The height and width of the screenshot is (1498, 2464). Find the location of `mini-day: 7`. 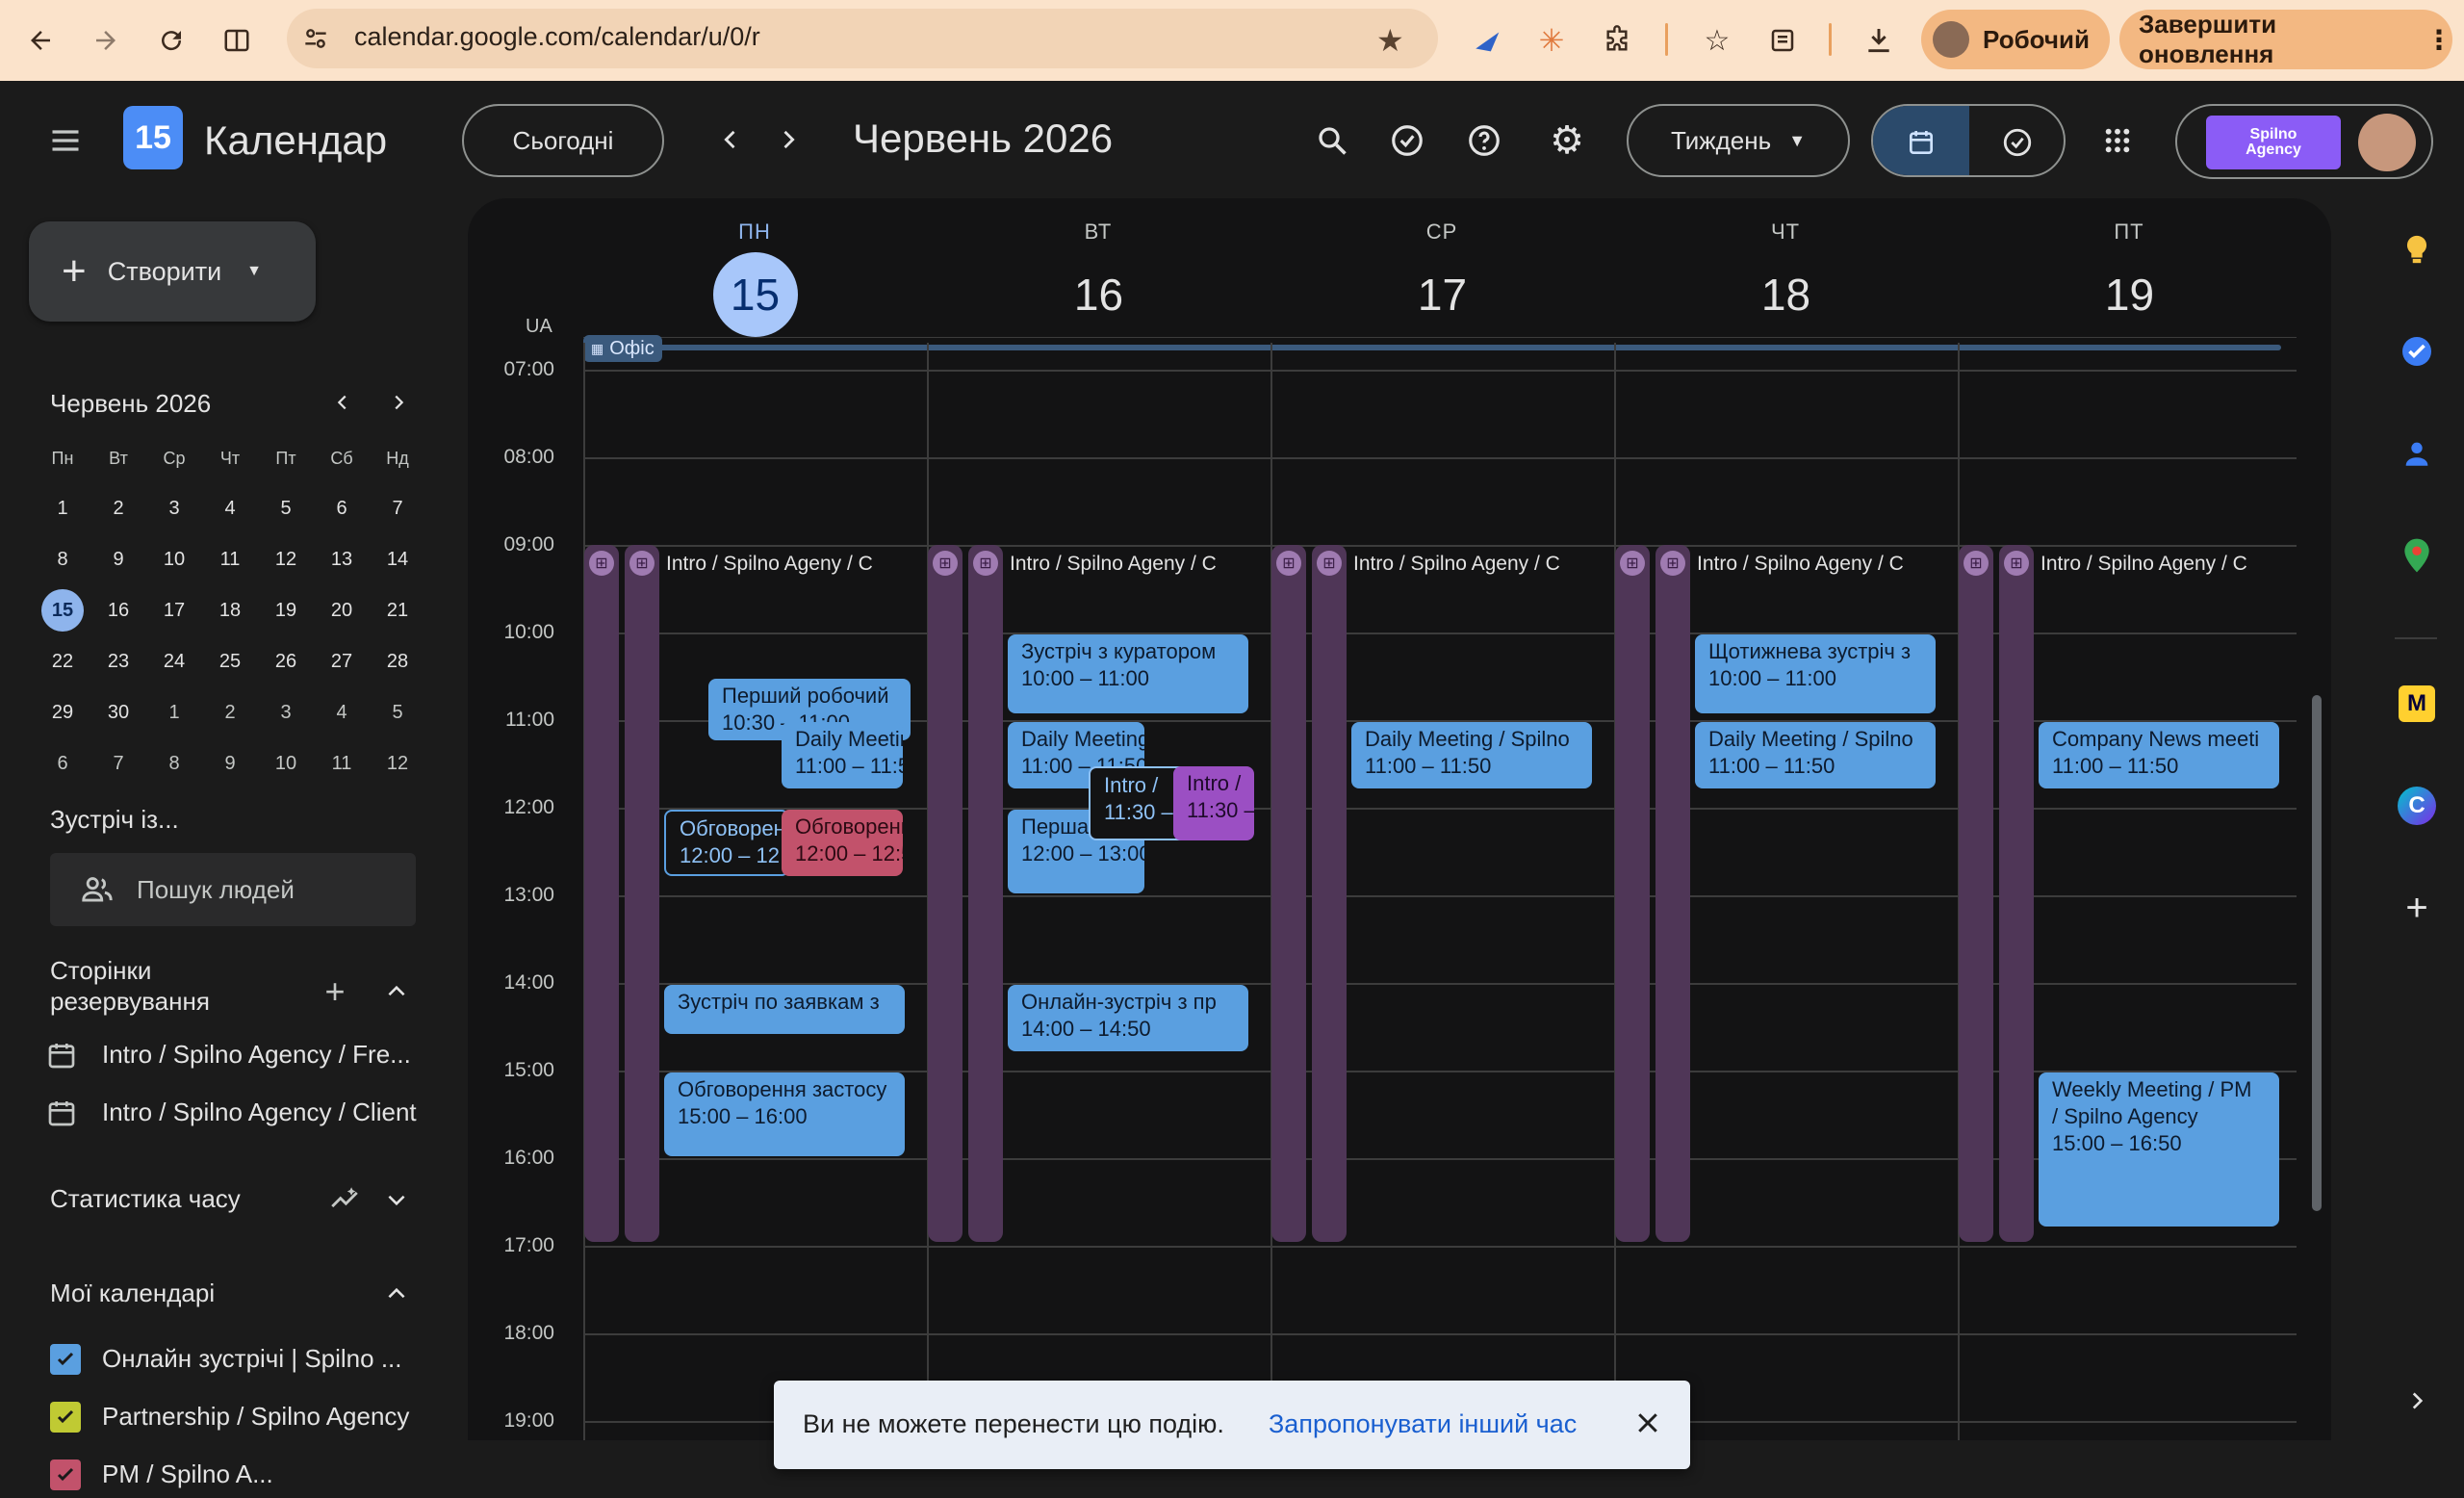

mini-day: 7 is located at coordinates (118, 763).